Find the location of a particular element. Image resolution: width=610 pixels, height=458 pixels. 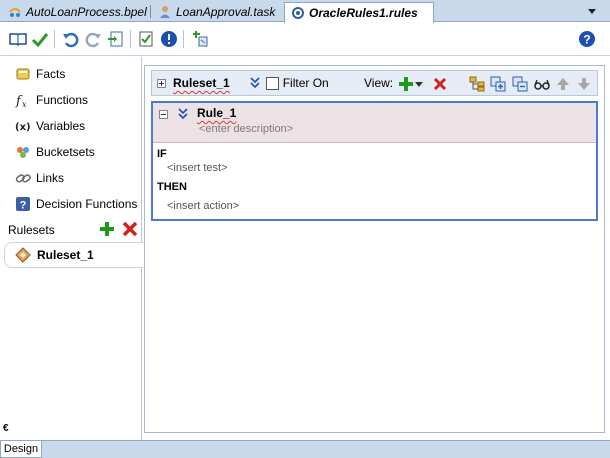

tab-list-dropdown-icon is located at coordinates (592, 11).